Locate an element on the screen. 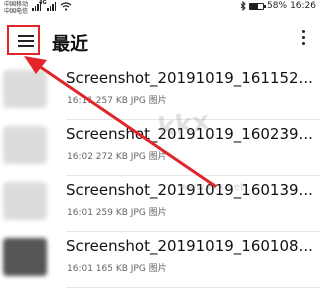 The width and height of the screenshot is (320, 291). battery-icon is located at coordinates (258, 6).